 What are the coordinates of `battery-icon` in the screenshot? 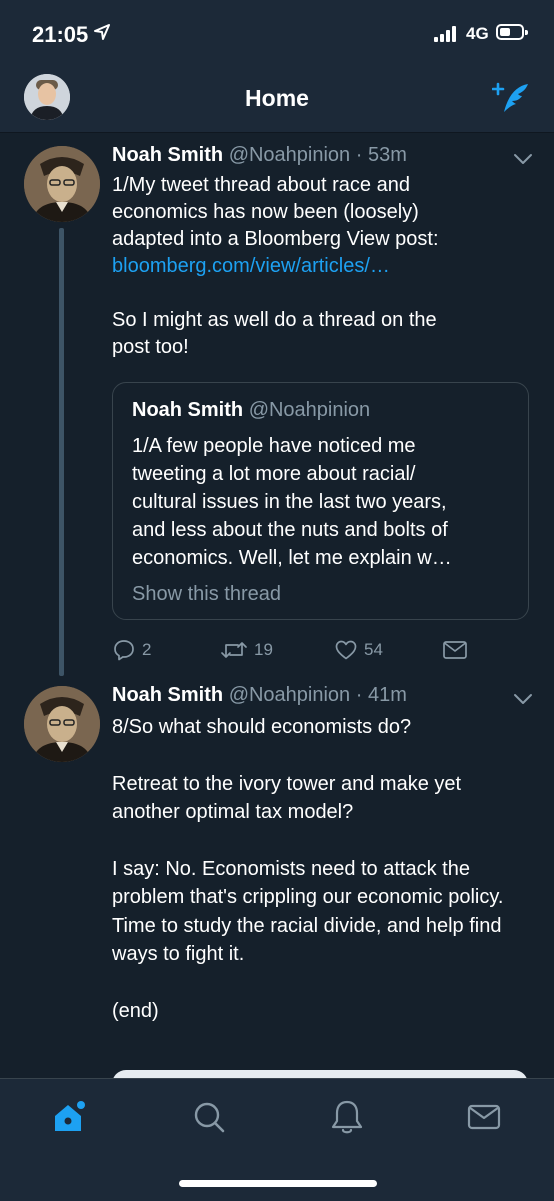 It's located at (512, 32).